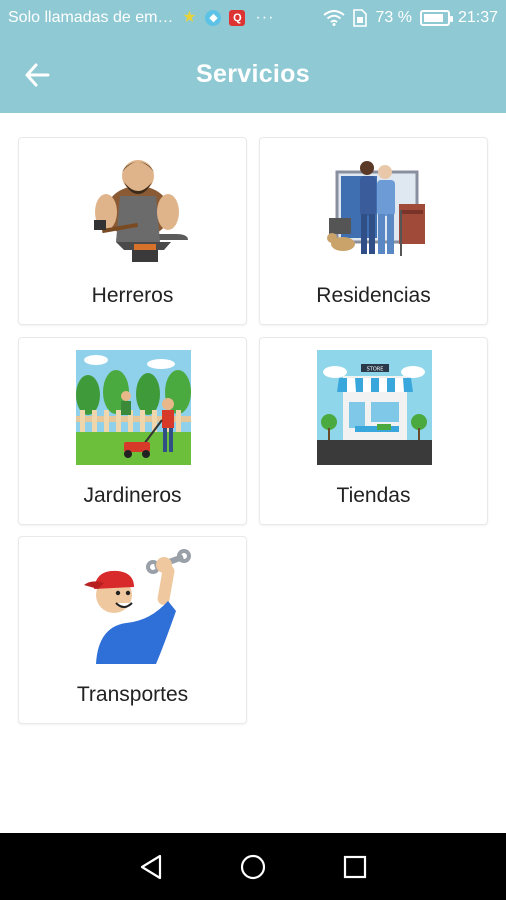 The image size is (506, 900). What do you see at coordinates (433, 18) in the screenshot?
I see `battery-level` at bounding box center [433, 18].